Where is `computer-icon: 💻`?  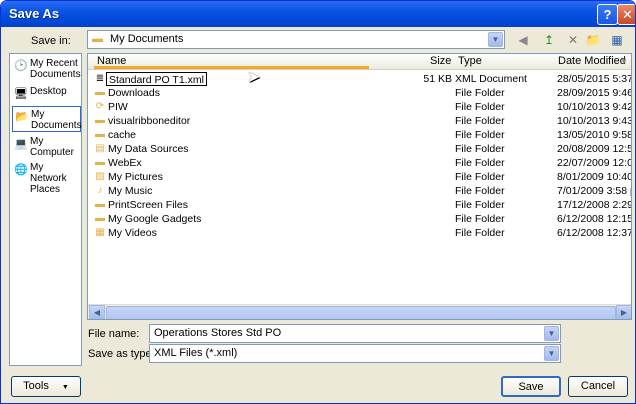
computer-icon: 💻 is located at coordinates (21, 144).